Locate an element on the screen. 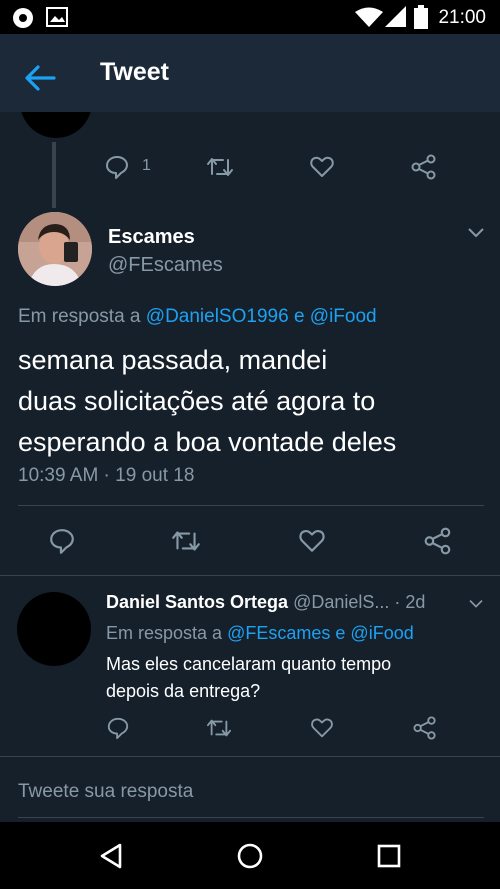 Image resolution: width=500 pixels, height=889 pixels. back-arrow-icon is located at coordinates (40, 78).